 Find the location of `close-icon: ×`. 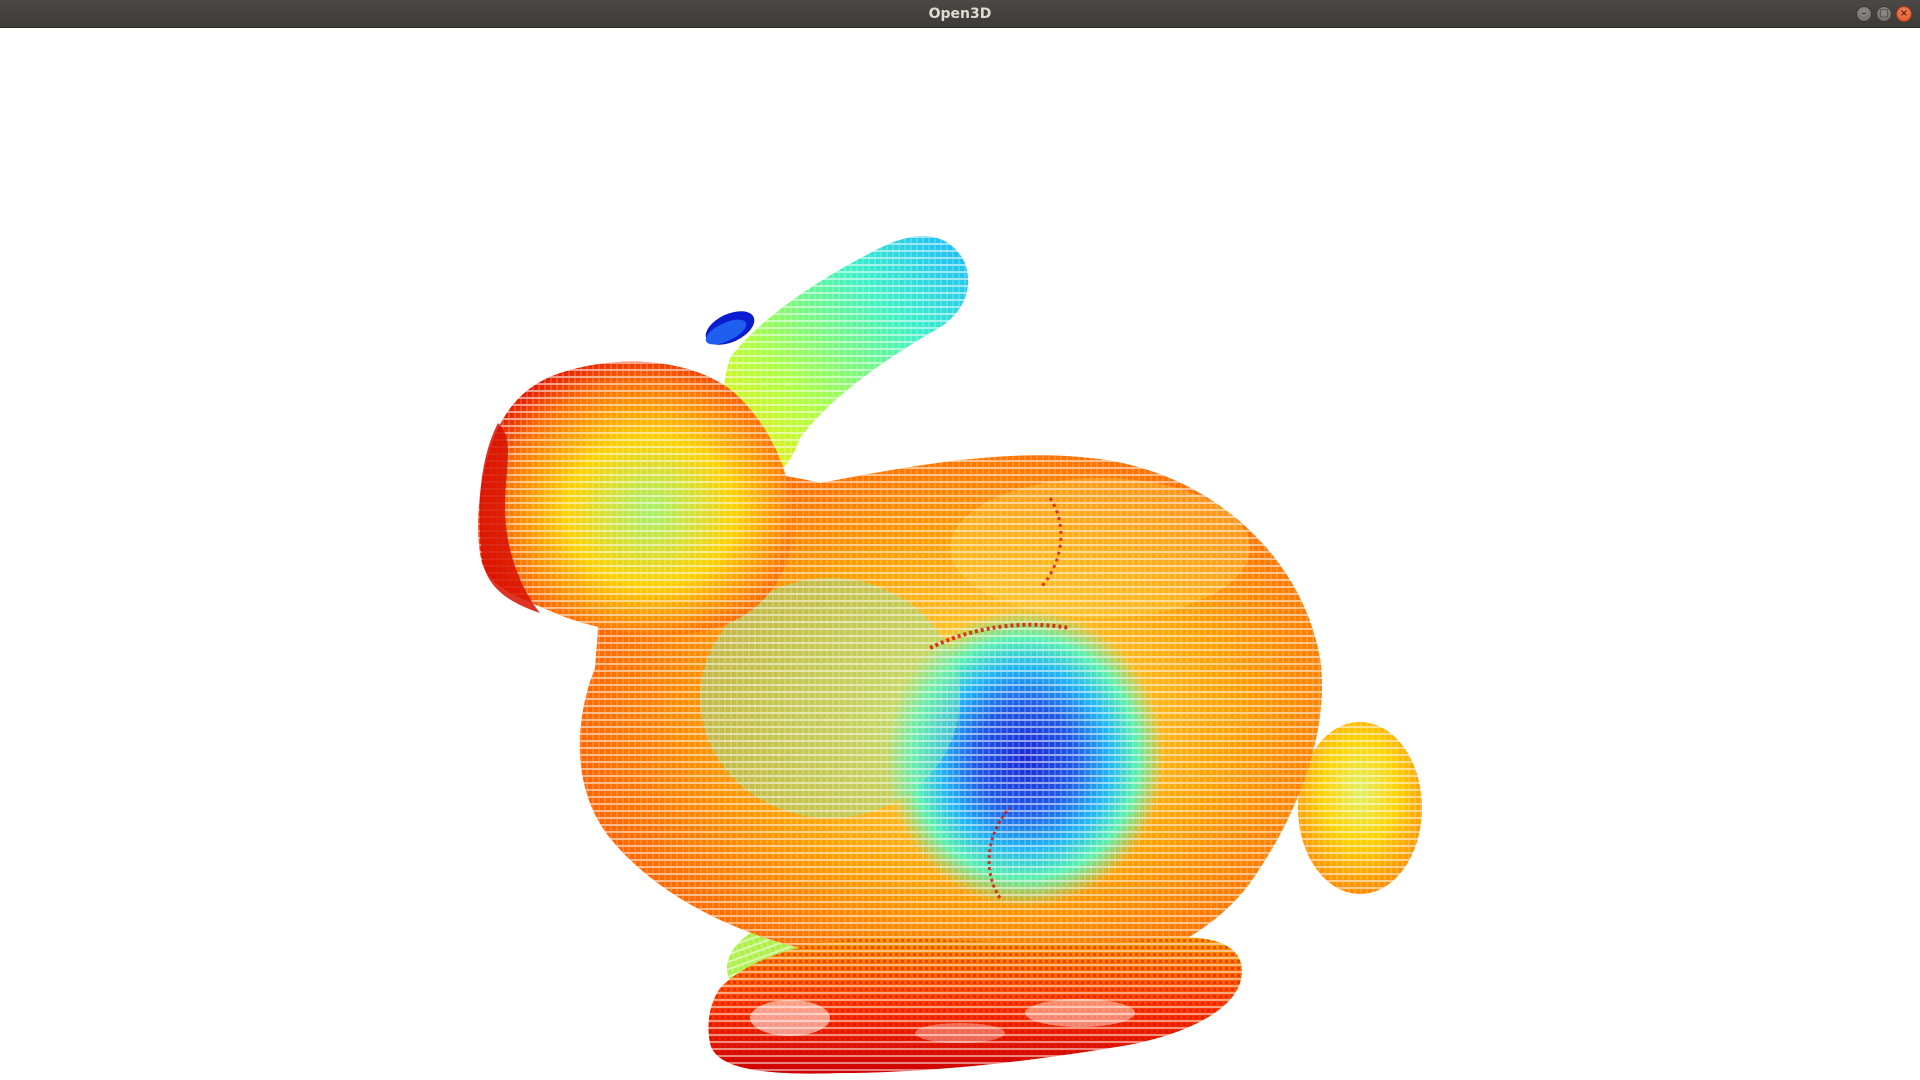

close-icon: × is located at coordinates (1904, 13).